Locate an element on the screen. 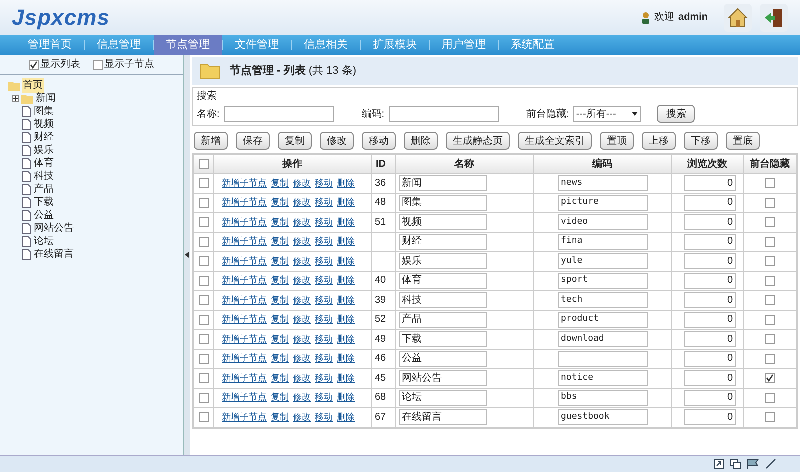 This screenshot has height=472, width=800. code-field: notice is located at coordinates (603, 378).